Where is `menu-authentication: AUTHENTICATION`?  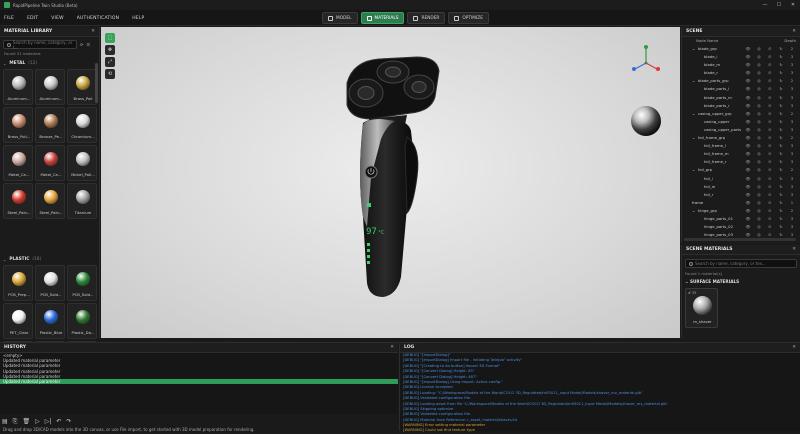
menu-authentication: AUTHENTICATION is located at coordinates (98, 18).